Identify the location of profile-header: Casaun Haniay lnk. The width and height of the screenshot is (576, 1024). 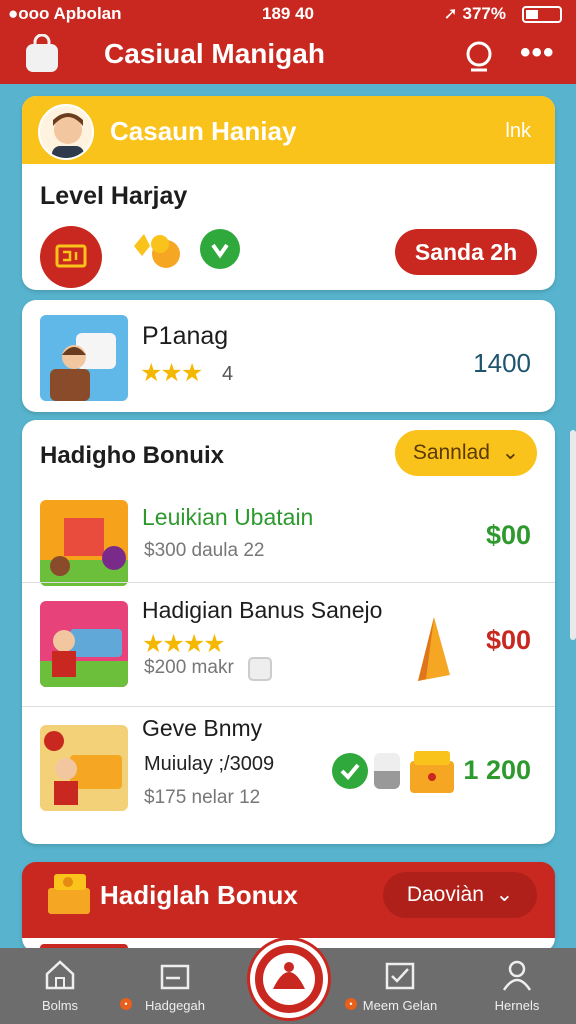
(288, 130).